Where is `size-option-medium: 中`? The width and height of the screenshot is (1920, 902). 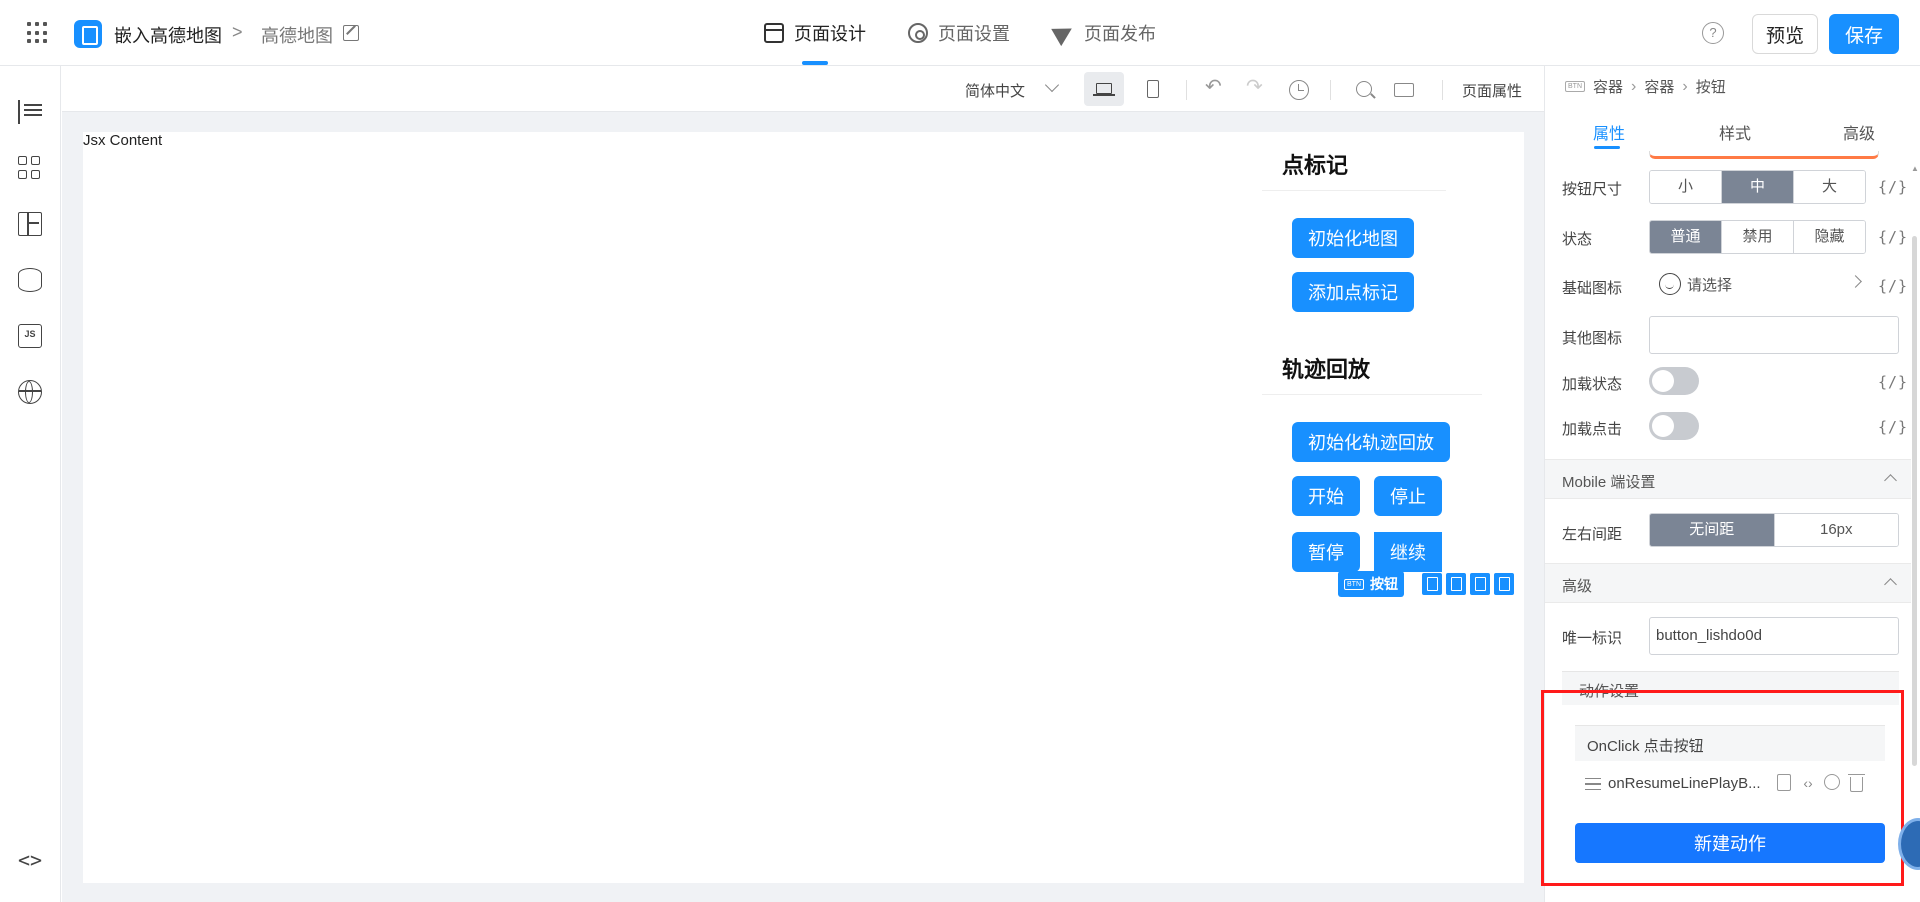 size-option-medium: 中 is located at coordinates (1758, 187).